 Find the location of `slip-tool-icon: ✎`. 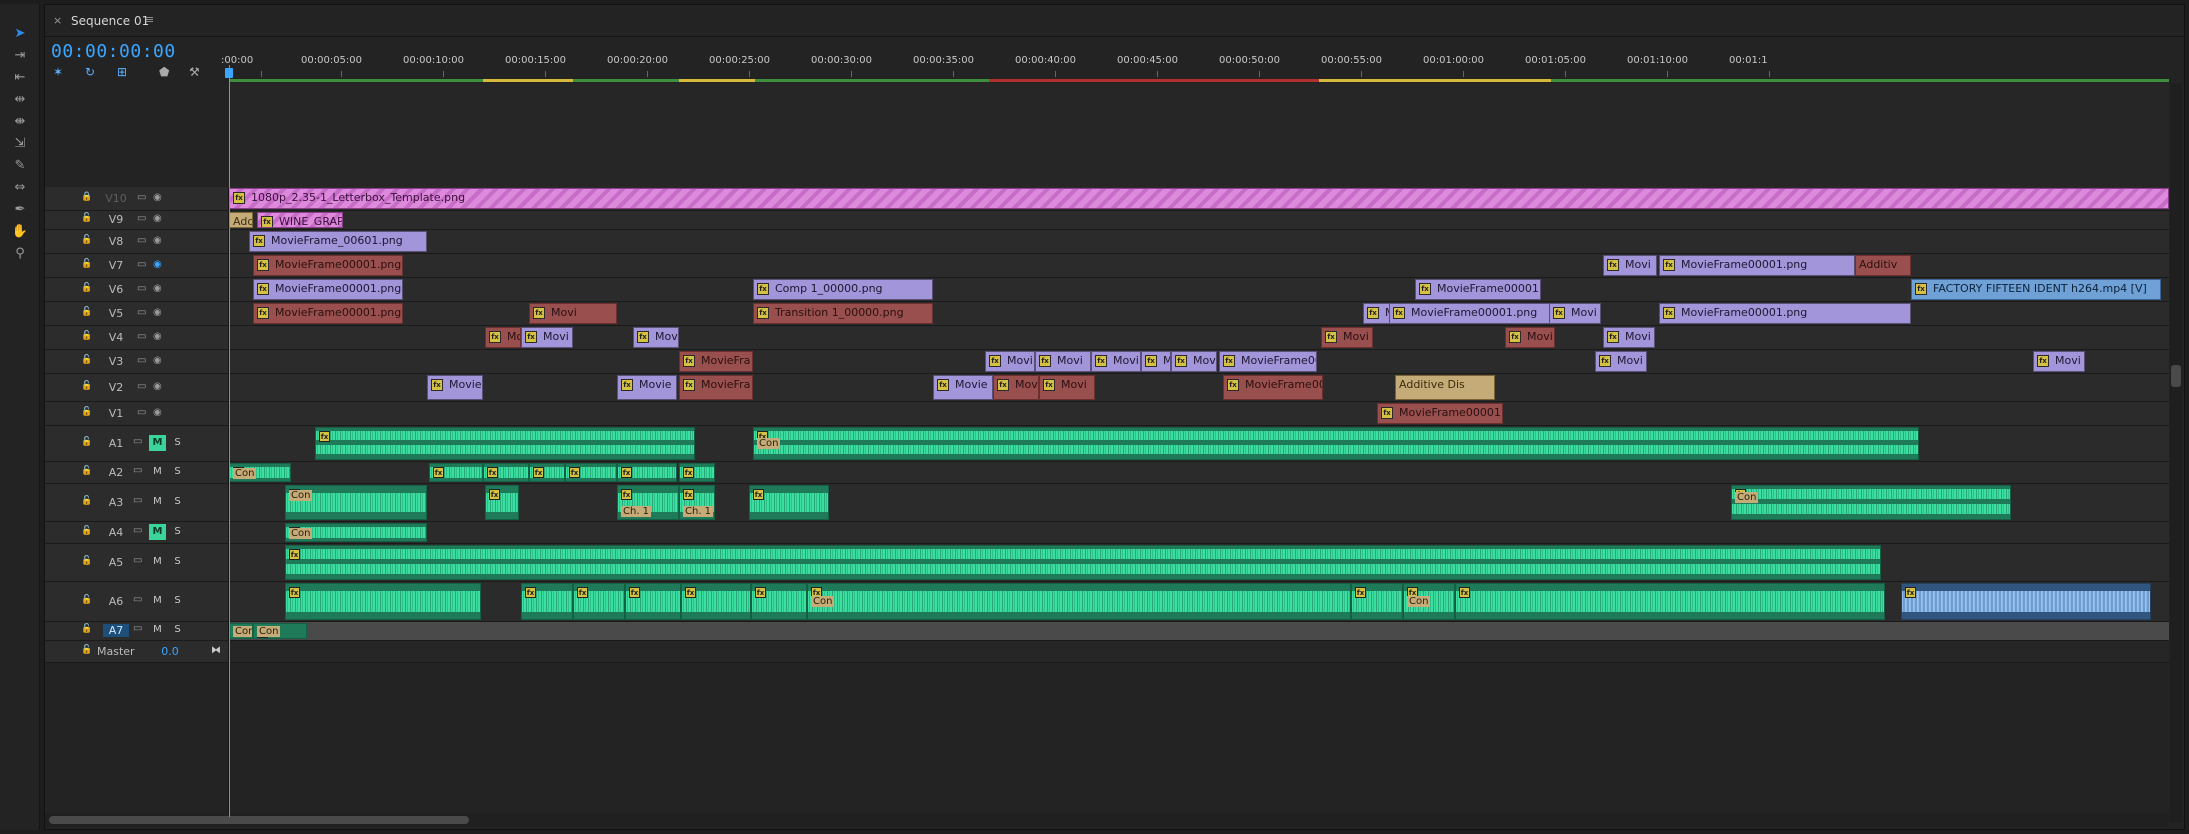

slip-tool-icon: ✎ is located at coordinates (20, 165).